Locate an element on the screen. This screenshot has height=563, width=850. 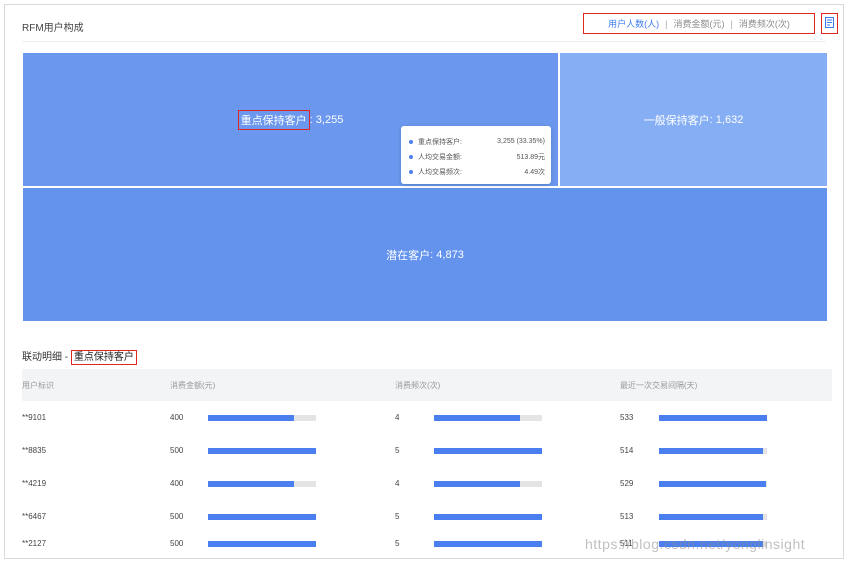
treemap-cell-general-retain: 一般保持客户 : 1,632 is located at coordinates (693, 119).